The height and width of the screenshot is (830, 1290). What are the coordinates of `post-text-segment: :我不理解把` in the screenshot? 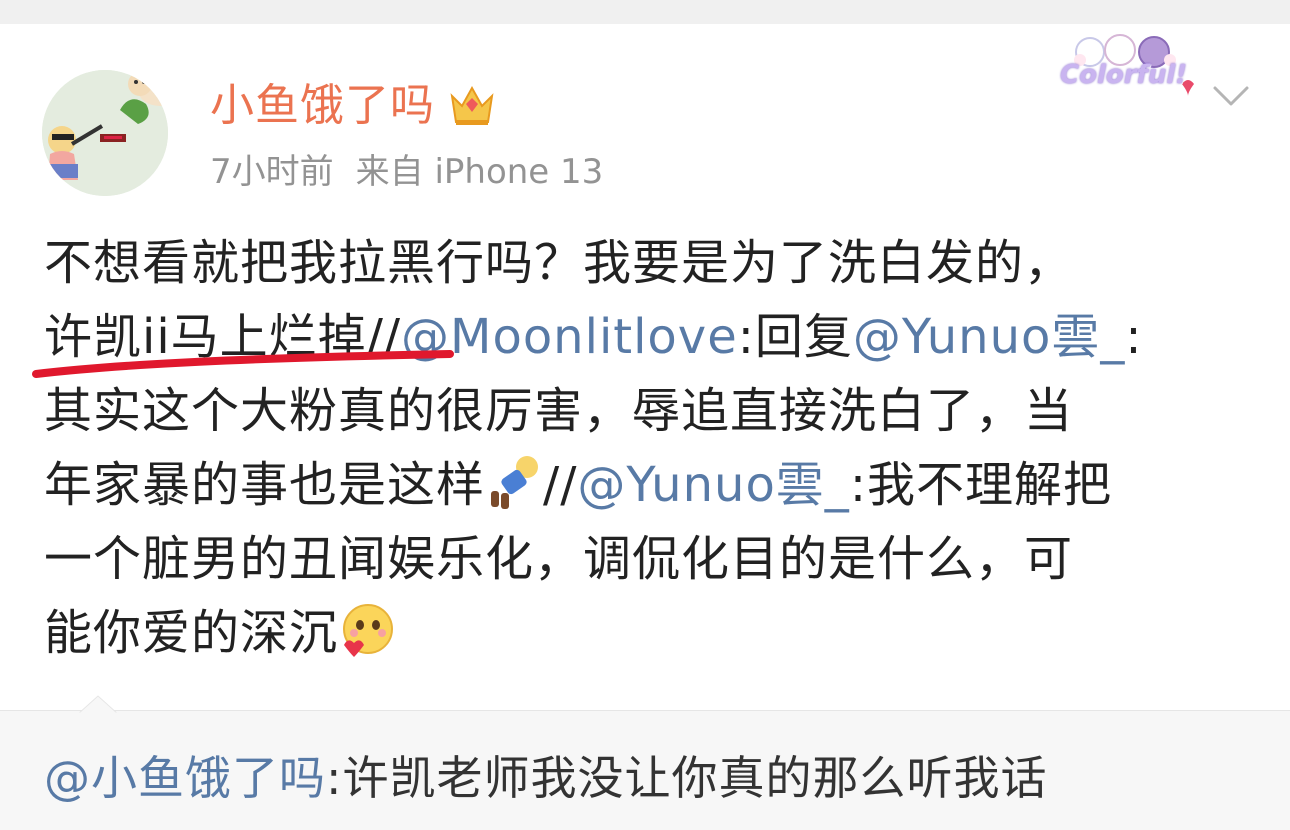 It's located at (980, 485).